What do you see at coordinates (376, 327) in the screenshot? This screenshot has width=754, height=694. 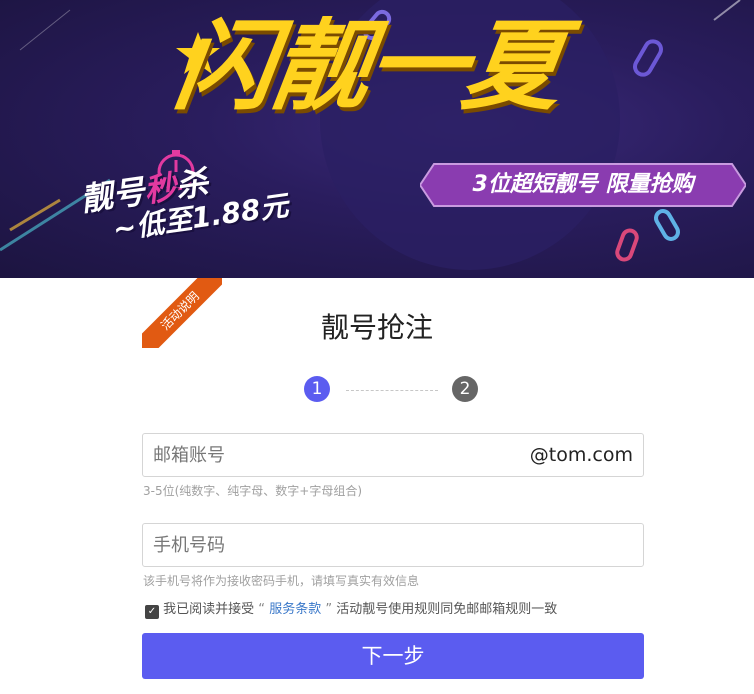 I see `page-title: 靓号抢注` at bounding box center [376, 327].